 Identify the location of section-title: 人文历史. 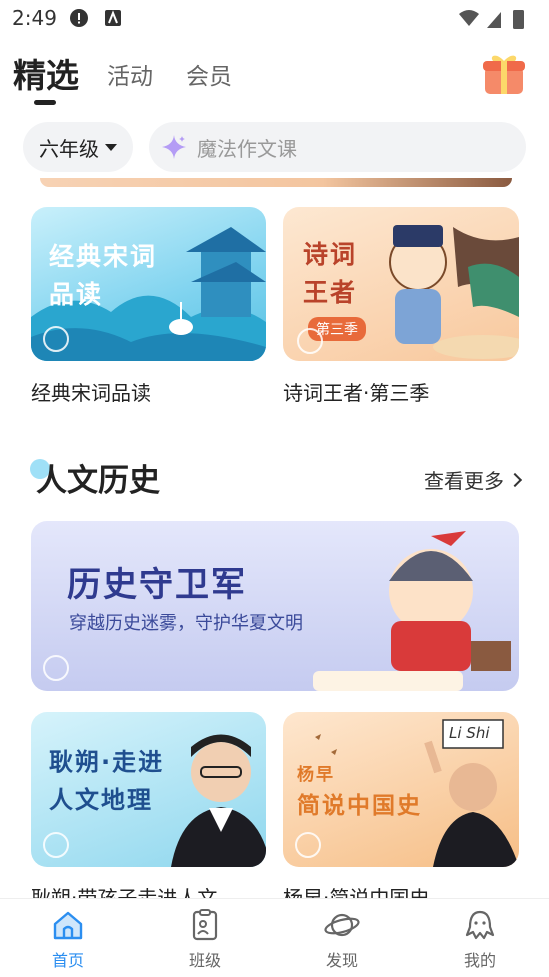
(98, 481).